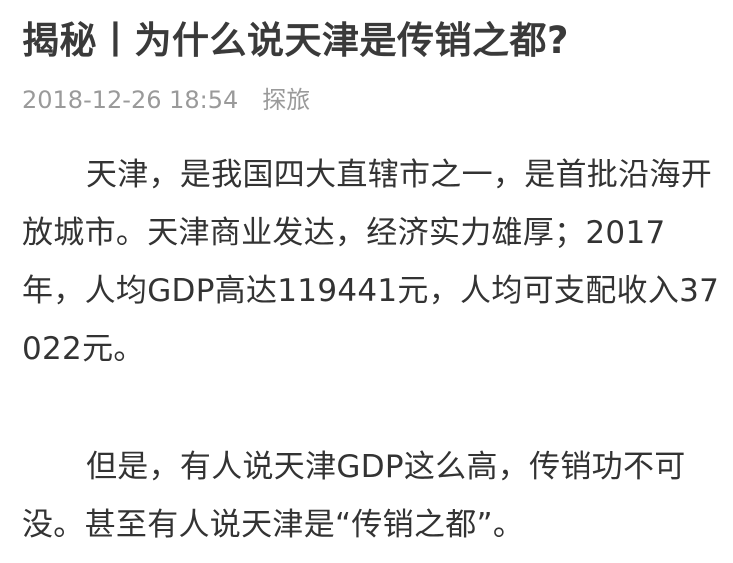 The image size is (733, 563). What do you see at coordinates (130, 100) in the screenshot?
I see `publish-date: 2018-12-26 18:54` at bounding box center [130, 100].